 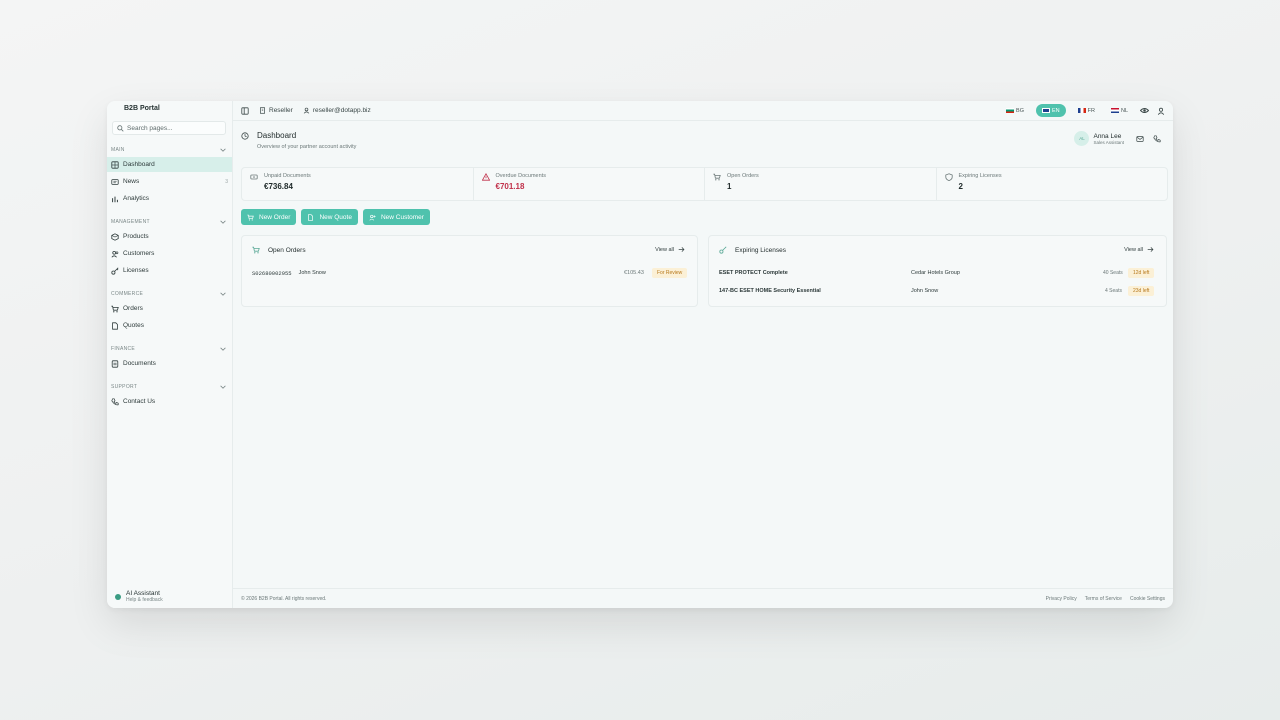 I want to click on view-all-licenses-link: View all, so click(x=1139, y=249).